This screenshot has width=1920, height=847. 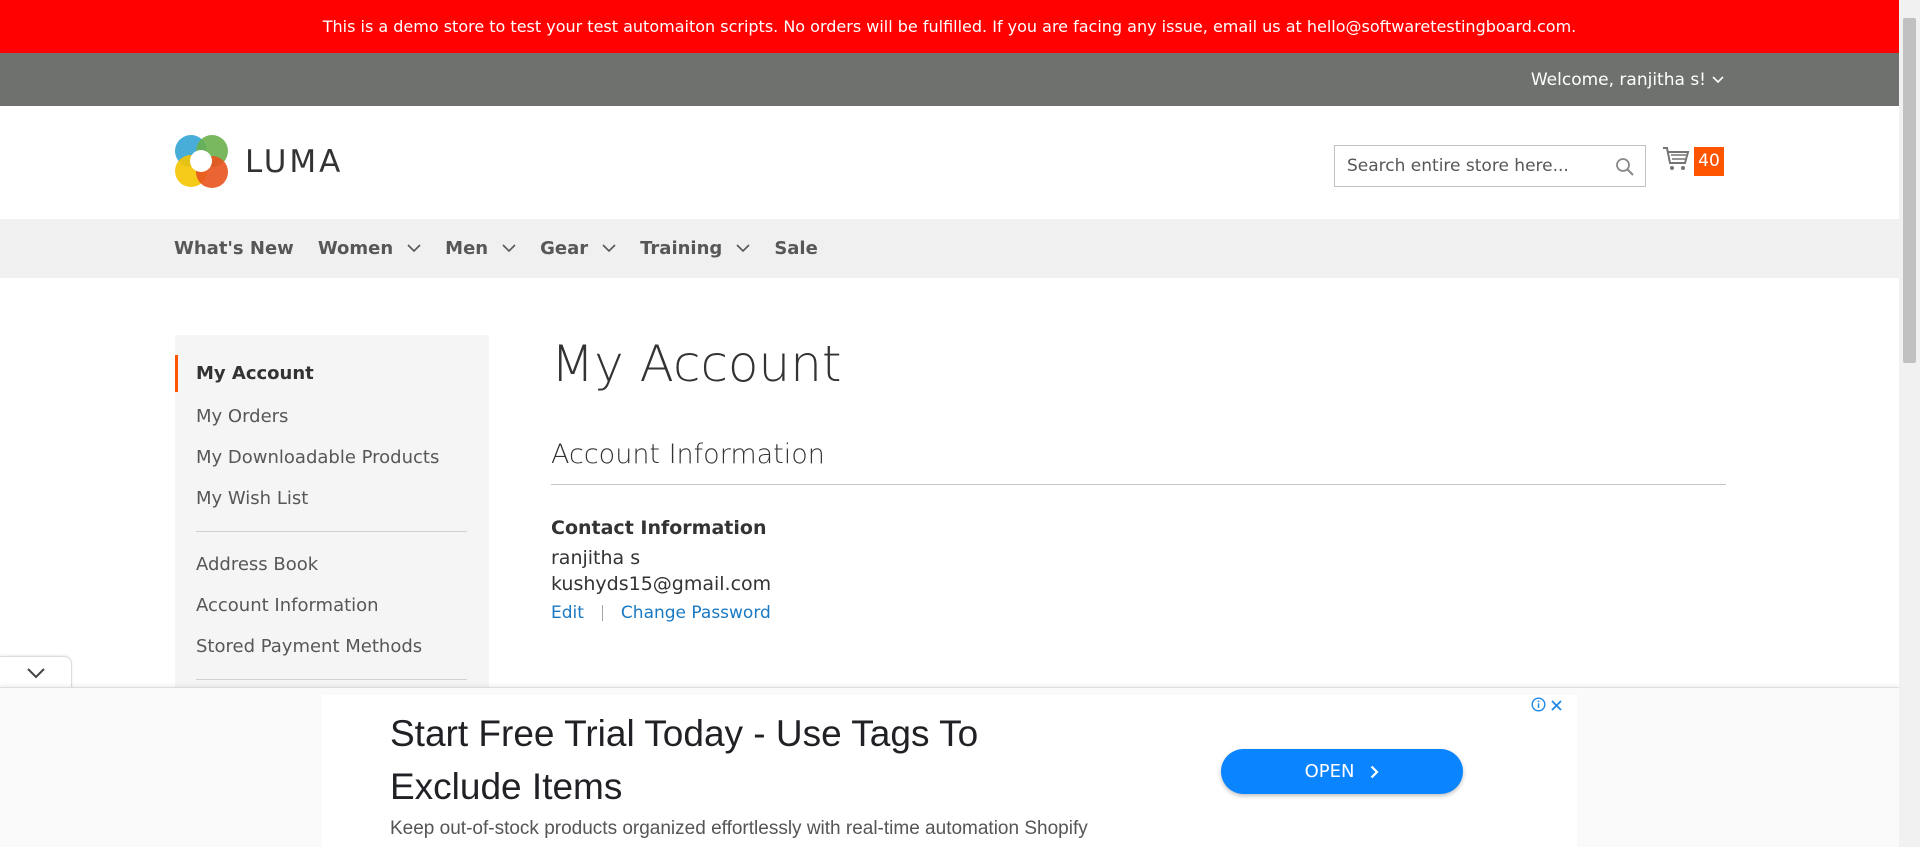 What do you see at coordinates (1138, 462) in the screenshot?
I see `section-title-account-information: Account Information` at bounding box center [1138, 462].